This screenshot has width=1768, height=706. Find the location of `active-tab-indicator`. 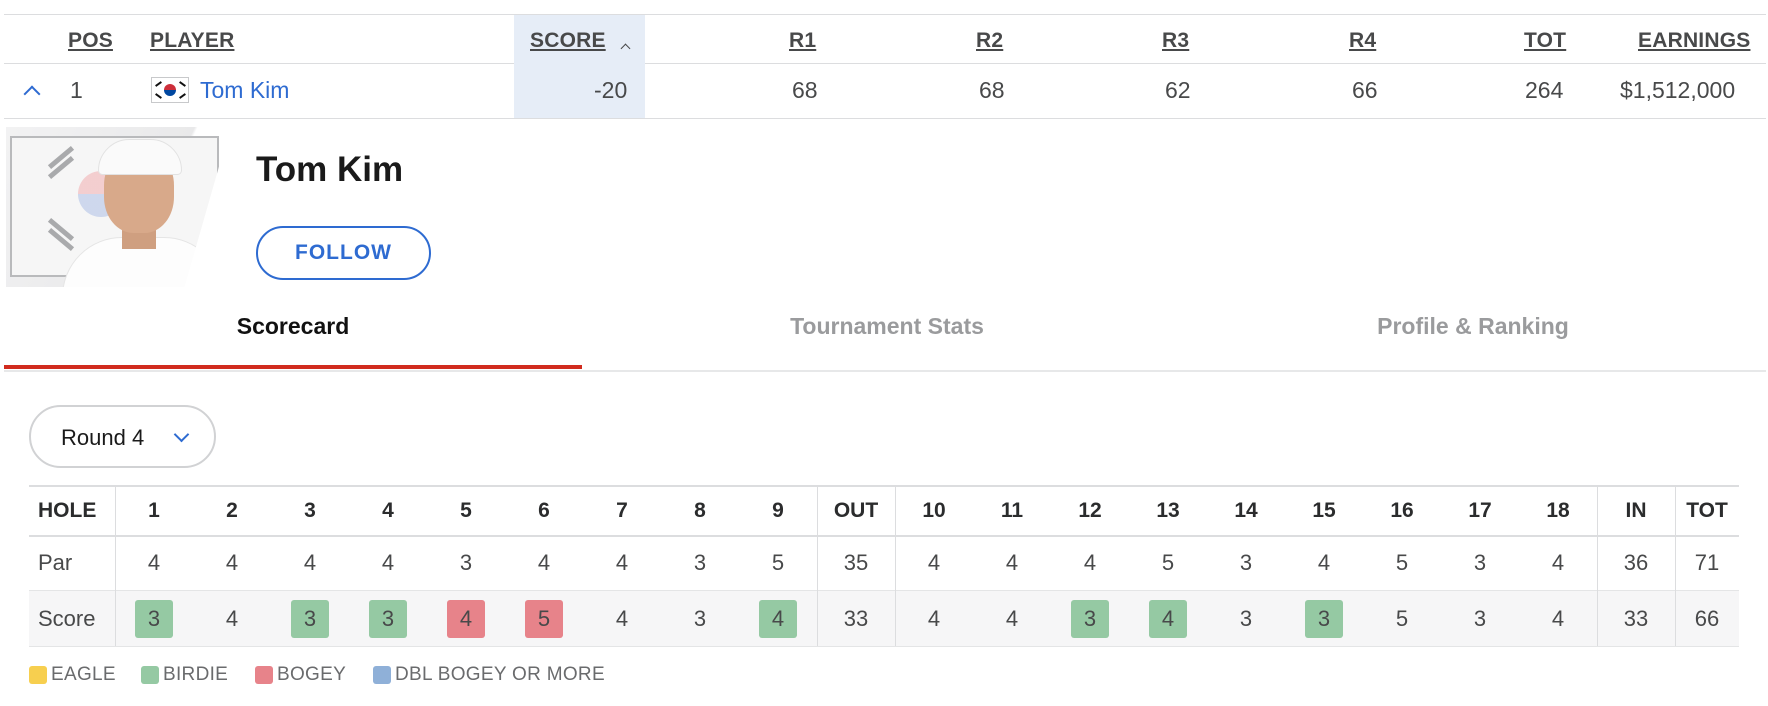

active-tab-indicator is located at coordinates (293, 367).